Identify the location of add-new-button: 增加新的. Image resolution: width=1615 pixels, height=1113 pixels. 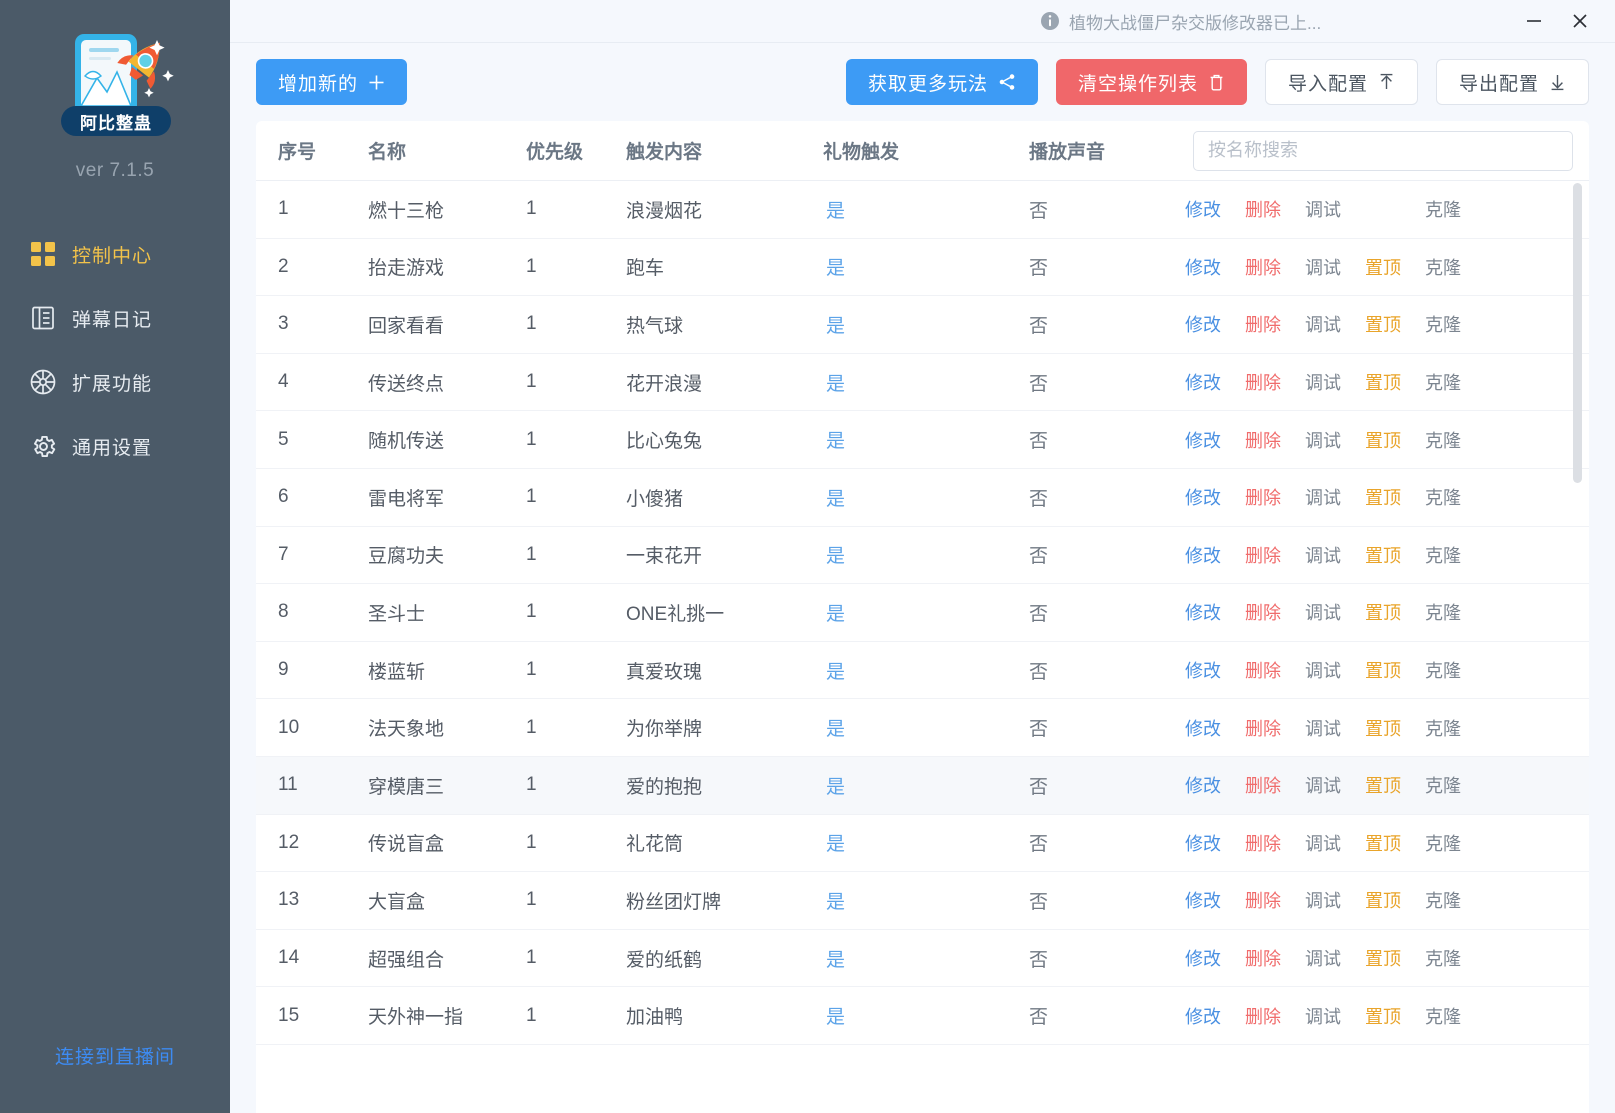
(332, 82).